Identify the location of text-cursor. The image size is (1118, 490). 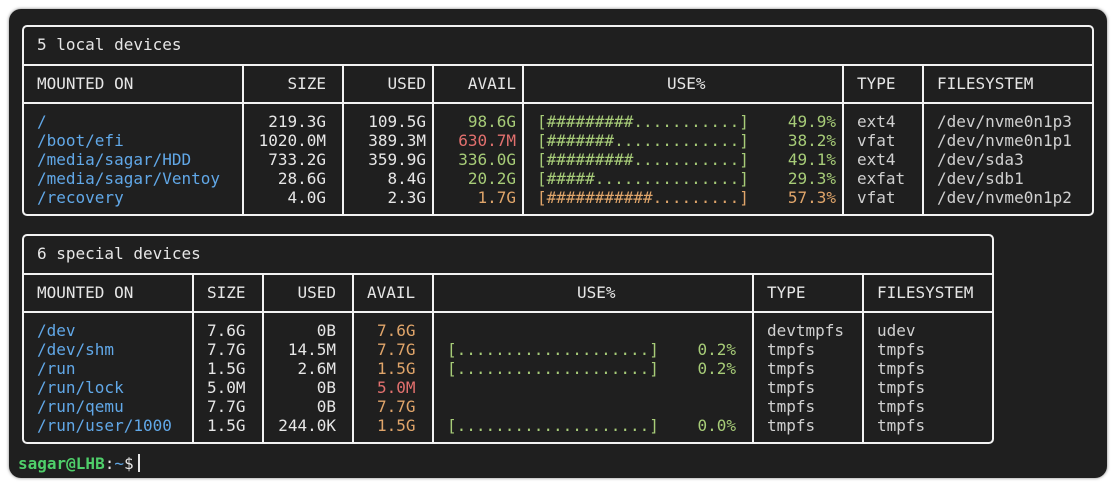
(138, 463).